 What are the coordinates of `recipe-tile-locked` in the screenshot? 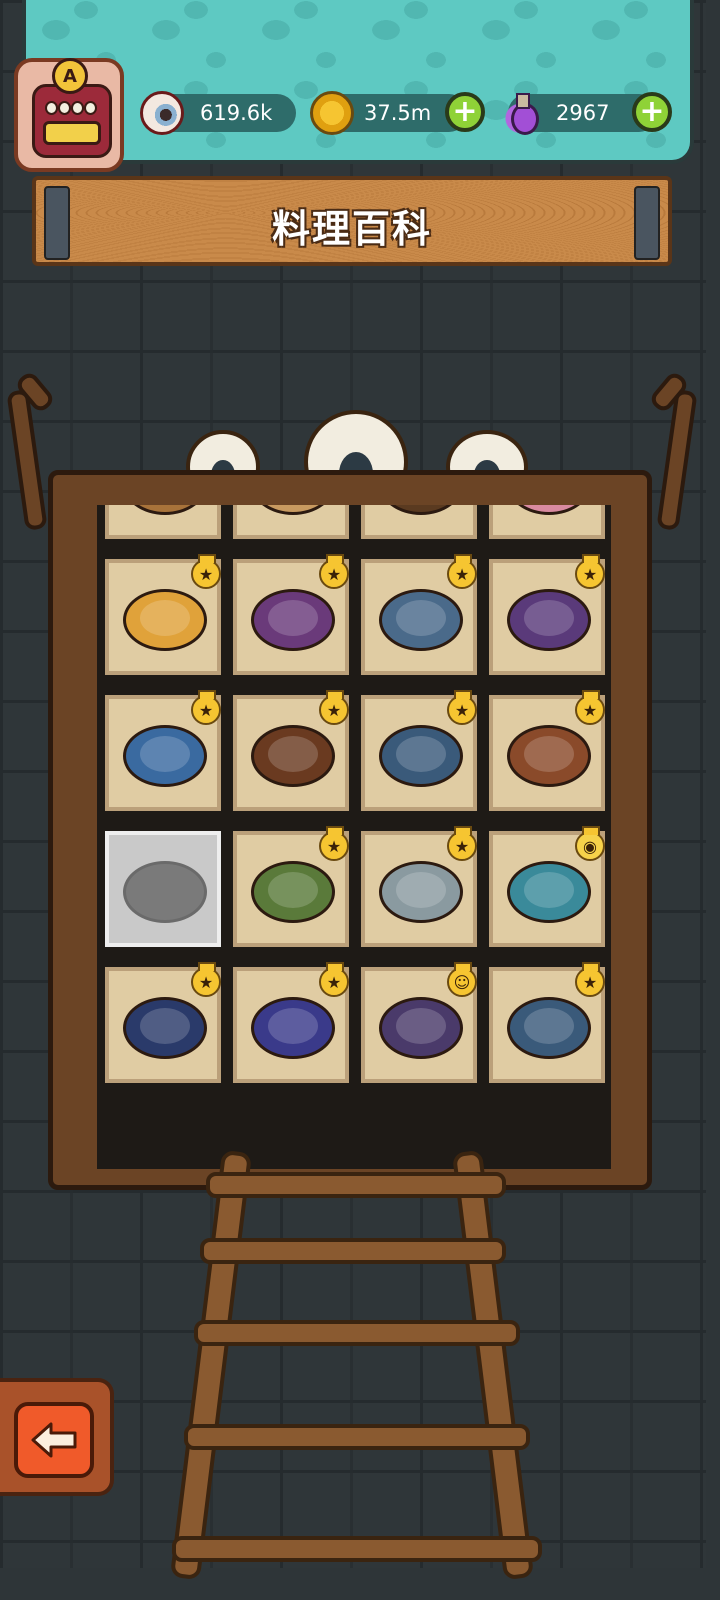 It's located at (163, 889).